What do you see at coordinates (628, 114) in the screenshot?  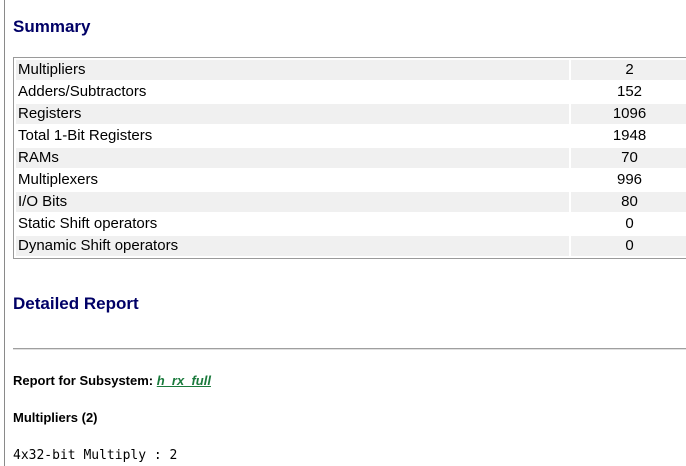 I see `summary-row-value: 1096` at bounding box center [628, 114].